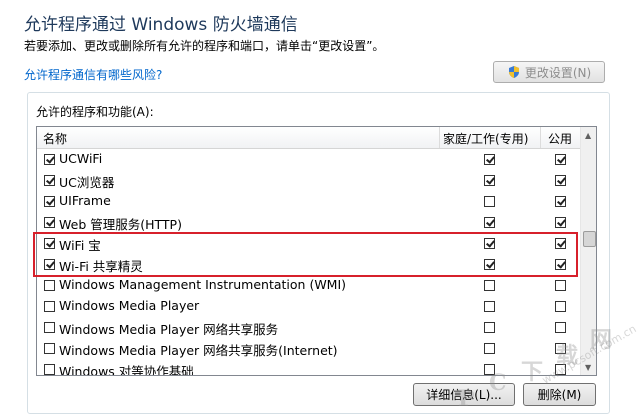  What do you see at coordinates (93, 74) in the screenshot?
I see `risk-help-link: 允许程序通信有哪些风险?` at bounding box center [93, 74].